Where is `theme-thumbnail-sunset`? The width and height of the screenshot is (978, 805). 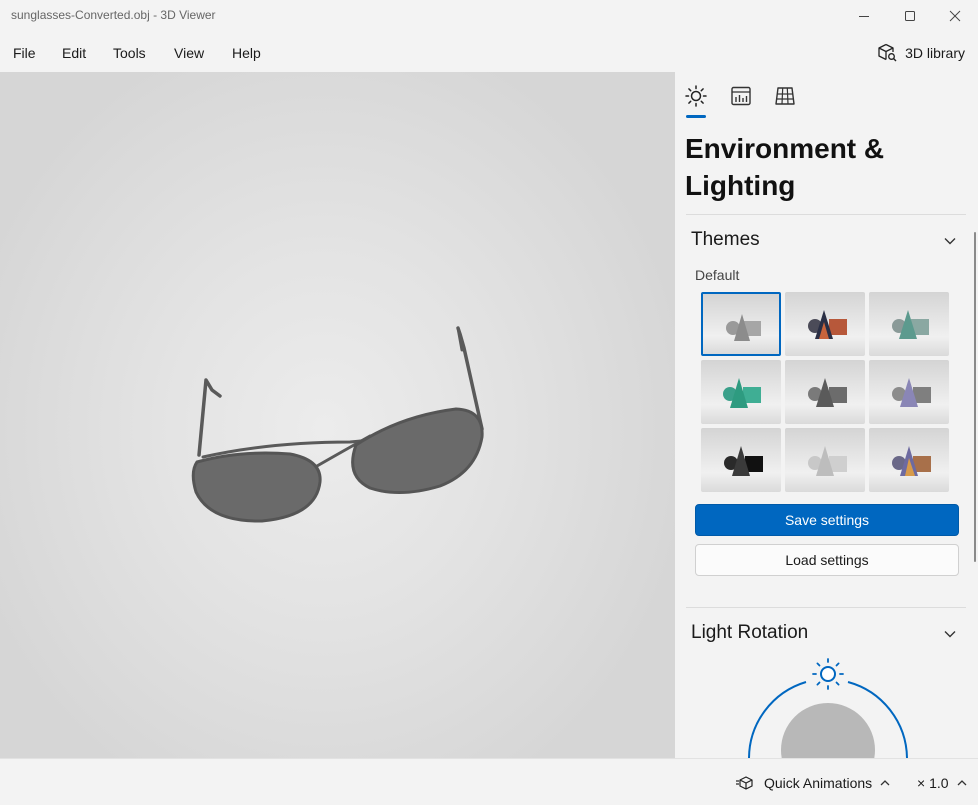
theme-thumbnail-sunset is located at coordinates (909, 460).